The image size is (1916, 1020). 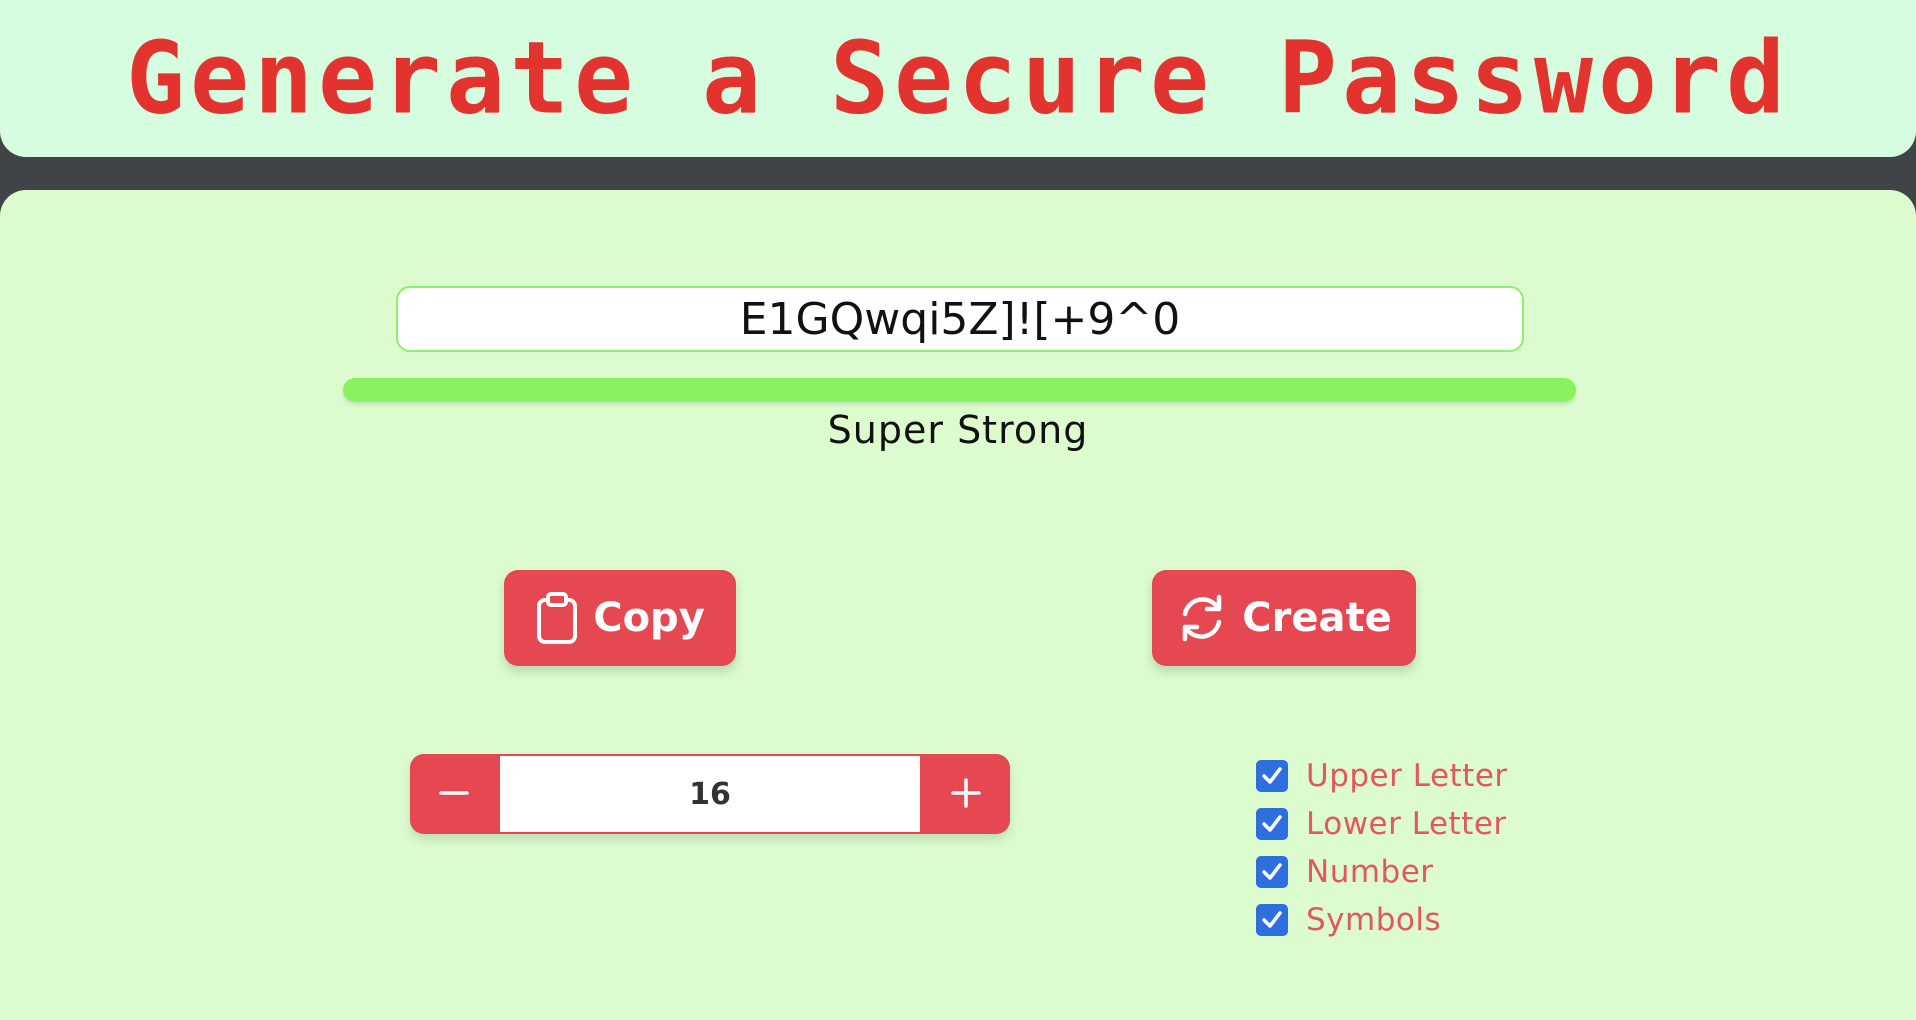 I want to click on copy-button-label: Copy, so click(x=649, y=618).